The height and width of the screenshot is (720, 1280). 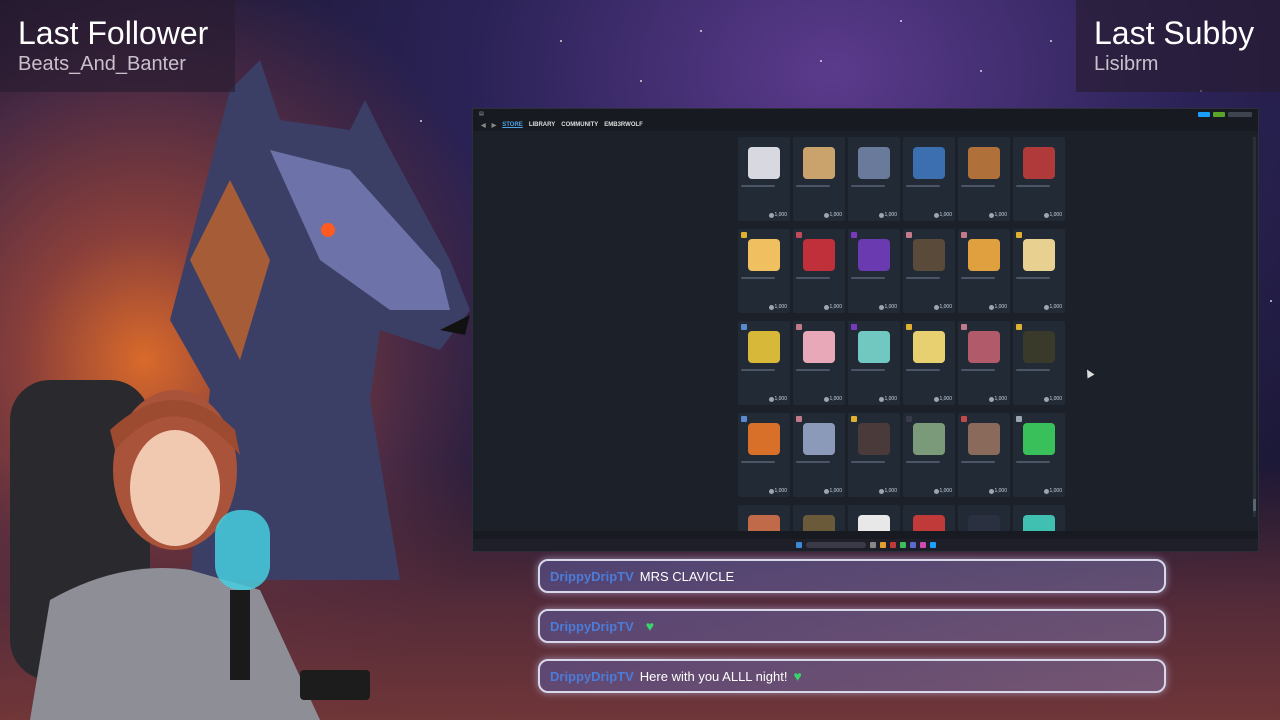 What do you see at coordinates (1254, 327) in the screenshot?
I see `scrollbar` at bounding box center [1254, 327].